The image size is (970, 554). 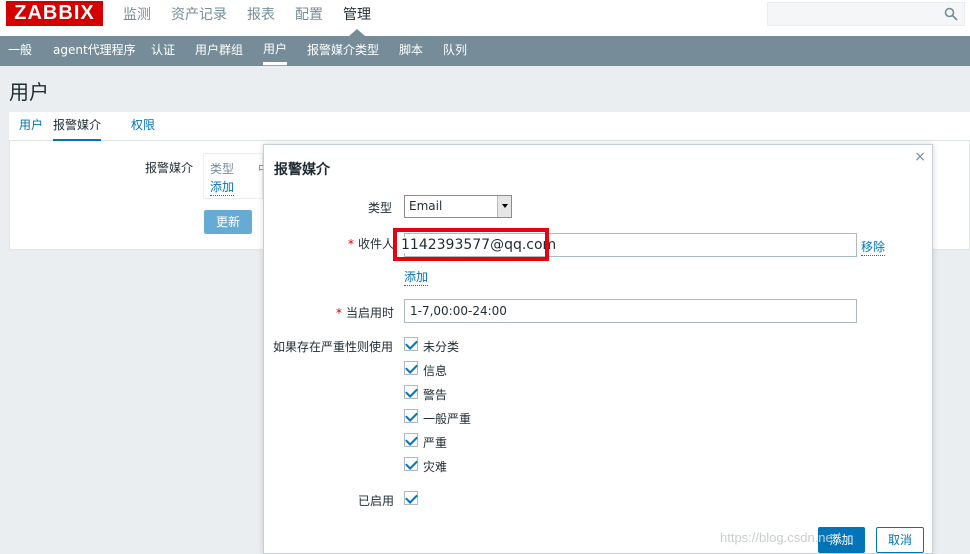 I want to click on severity-checkbox-information, so click(x=411, y=368).